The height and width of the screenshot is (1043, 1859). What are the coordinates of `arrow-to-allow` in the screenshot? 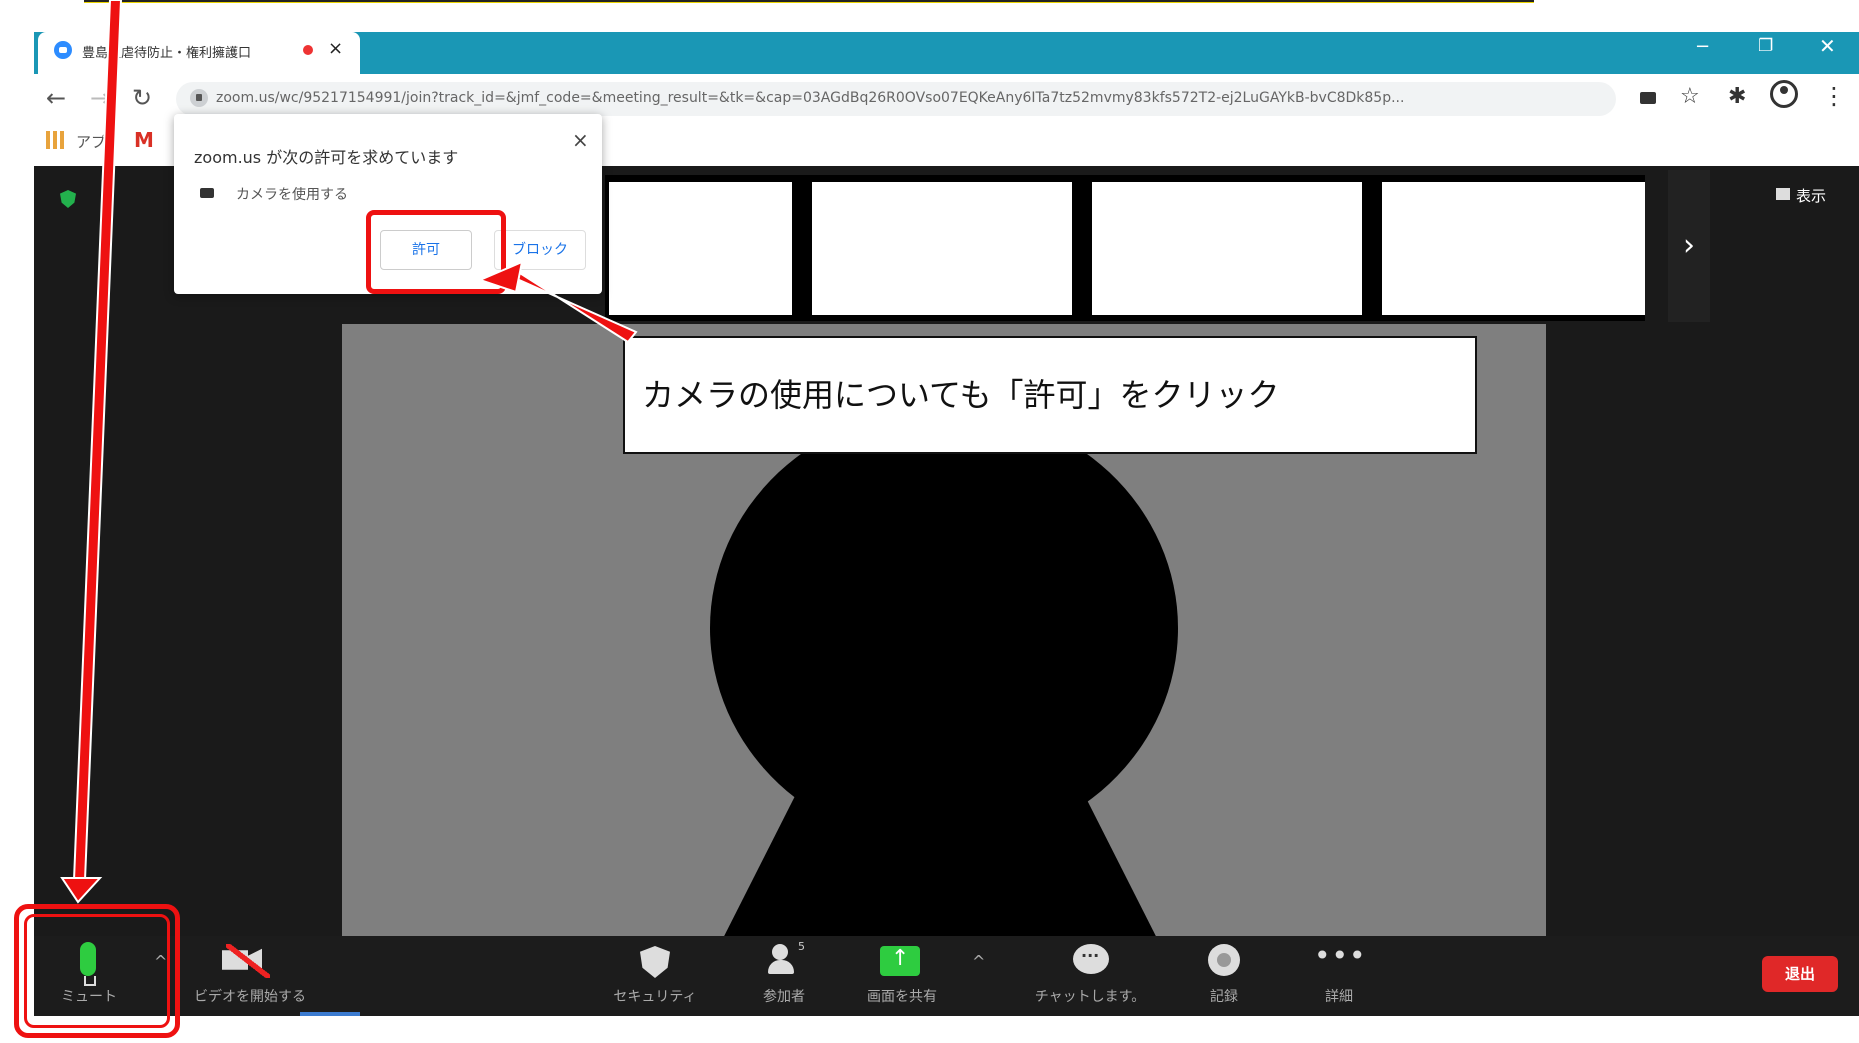 It's located at (557, 302).